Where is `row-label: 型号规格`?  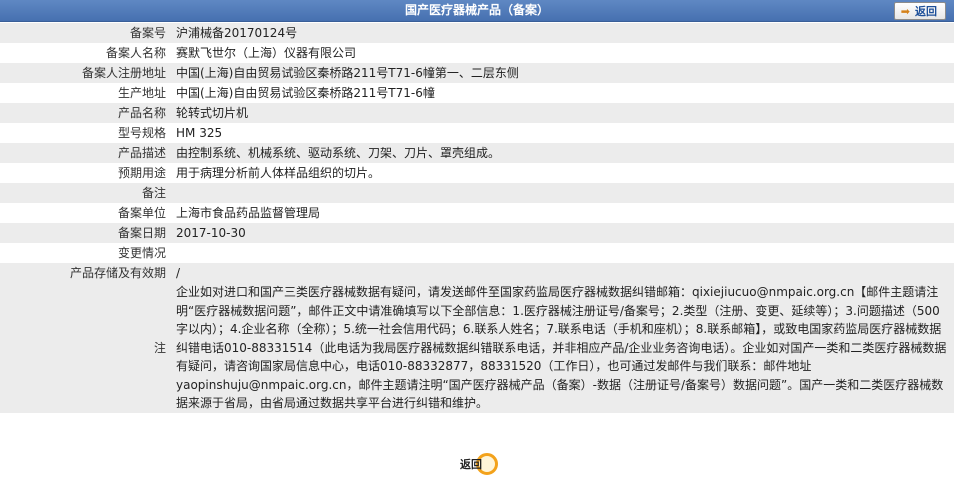 row-label: 型号规格 is located at coordinates (84, 133).